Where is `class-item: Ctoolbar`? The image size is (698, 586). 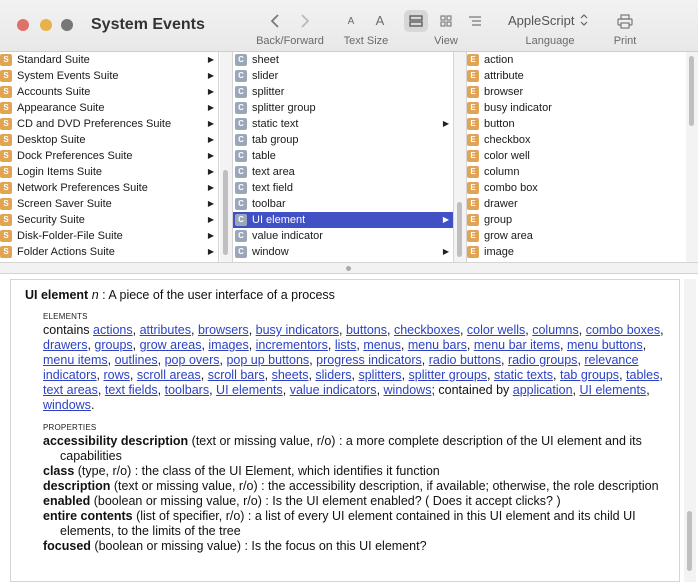 class-item: Ctoolbar is located at coordinates (343, 204).